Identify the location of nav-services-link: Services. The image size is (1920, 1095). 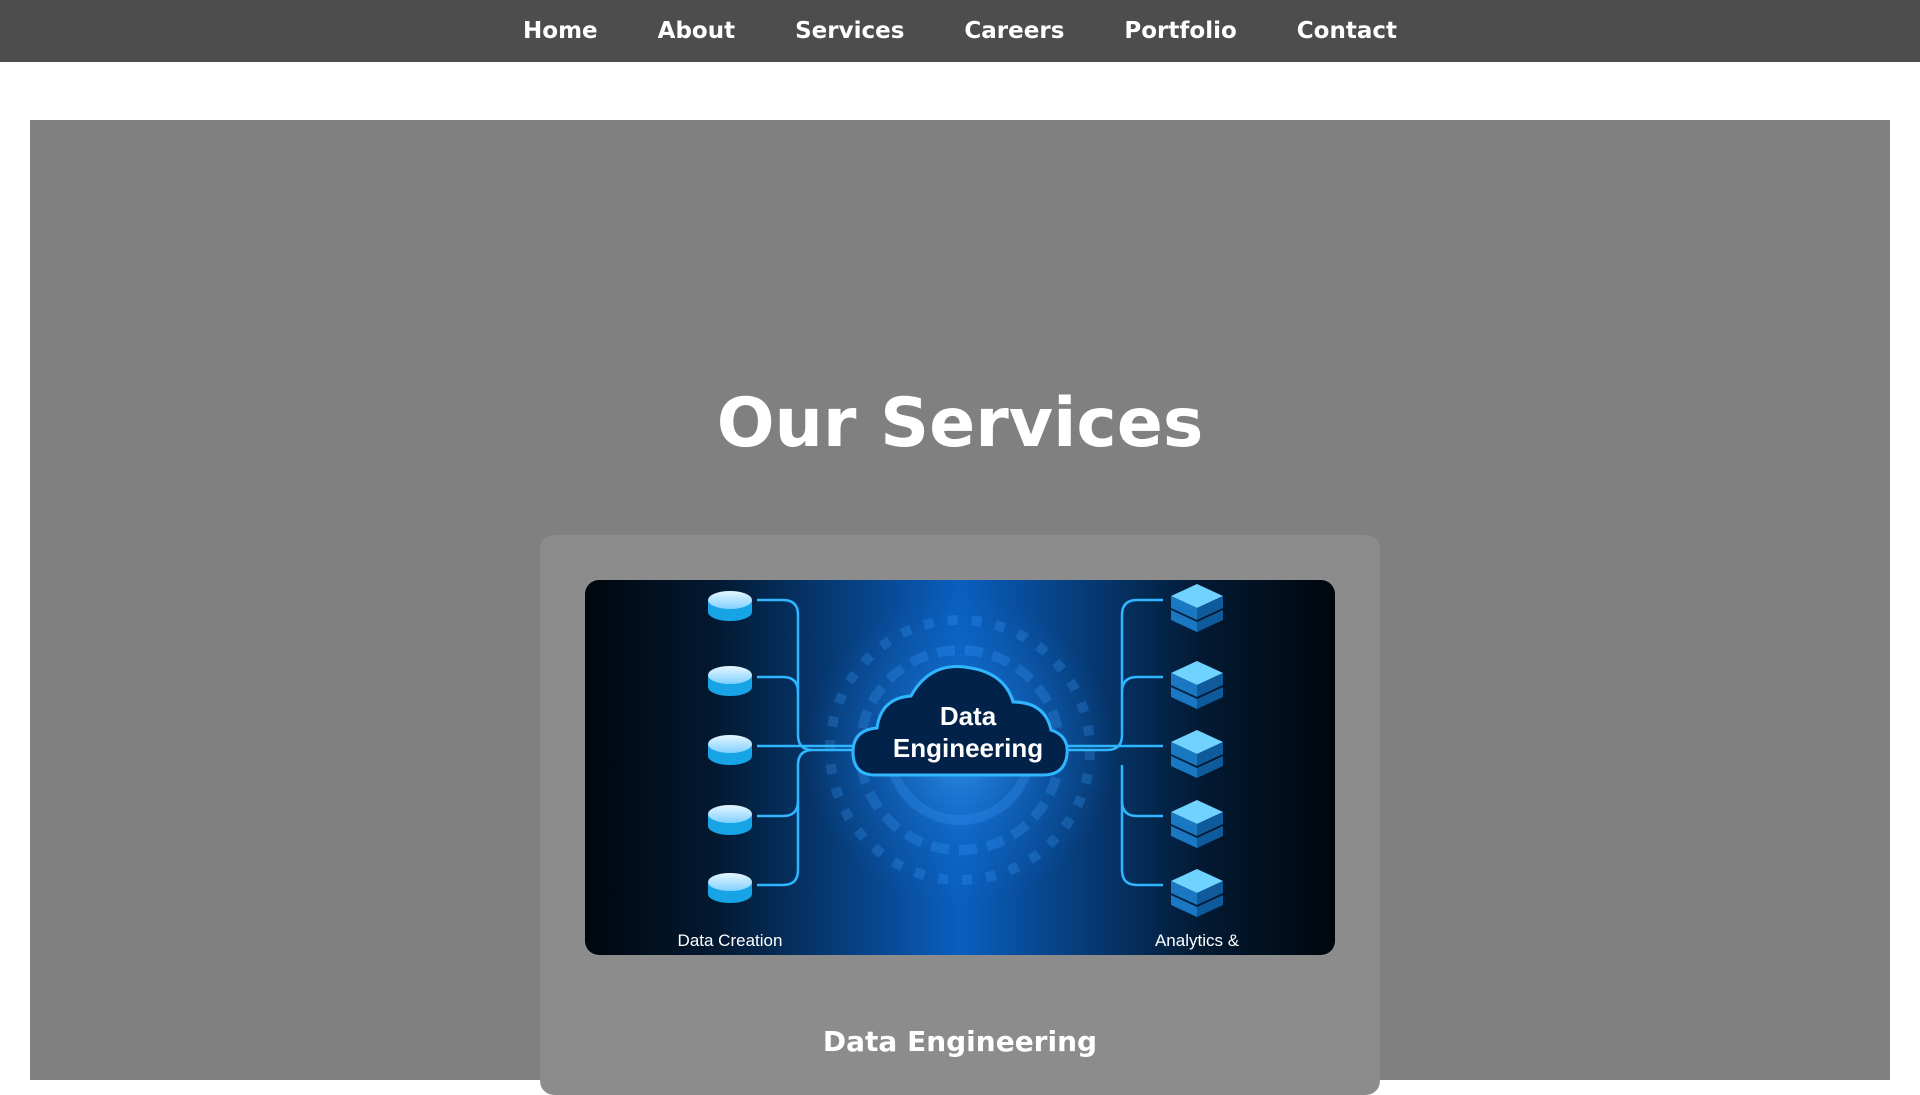
(849, 31).